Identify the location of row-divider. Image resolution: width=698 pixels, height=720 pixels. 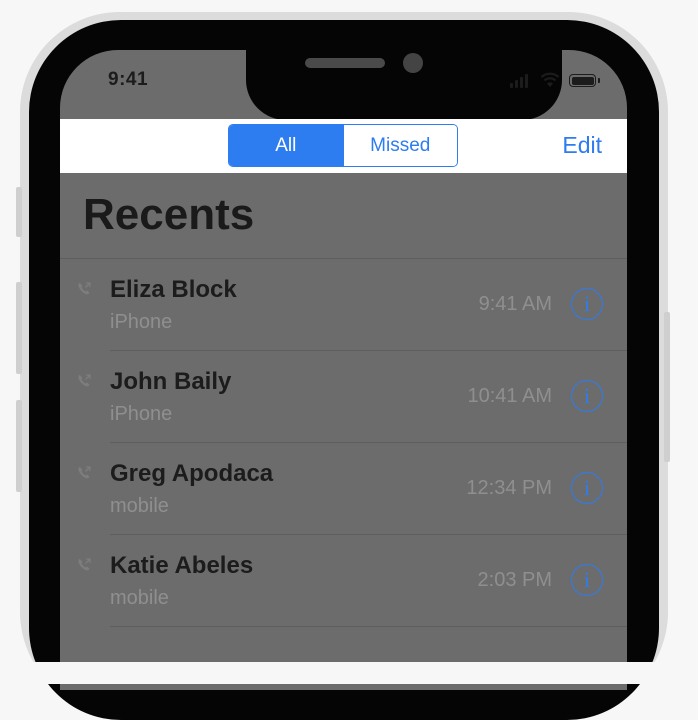
(368, 626).